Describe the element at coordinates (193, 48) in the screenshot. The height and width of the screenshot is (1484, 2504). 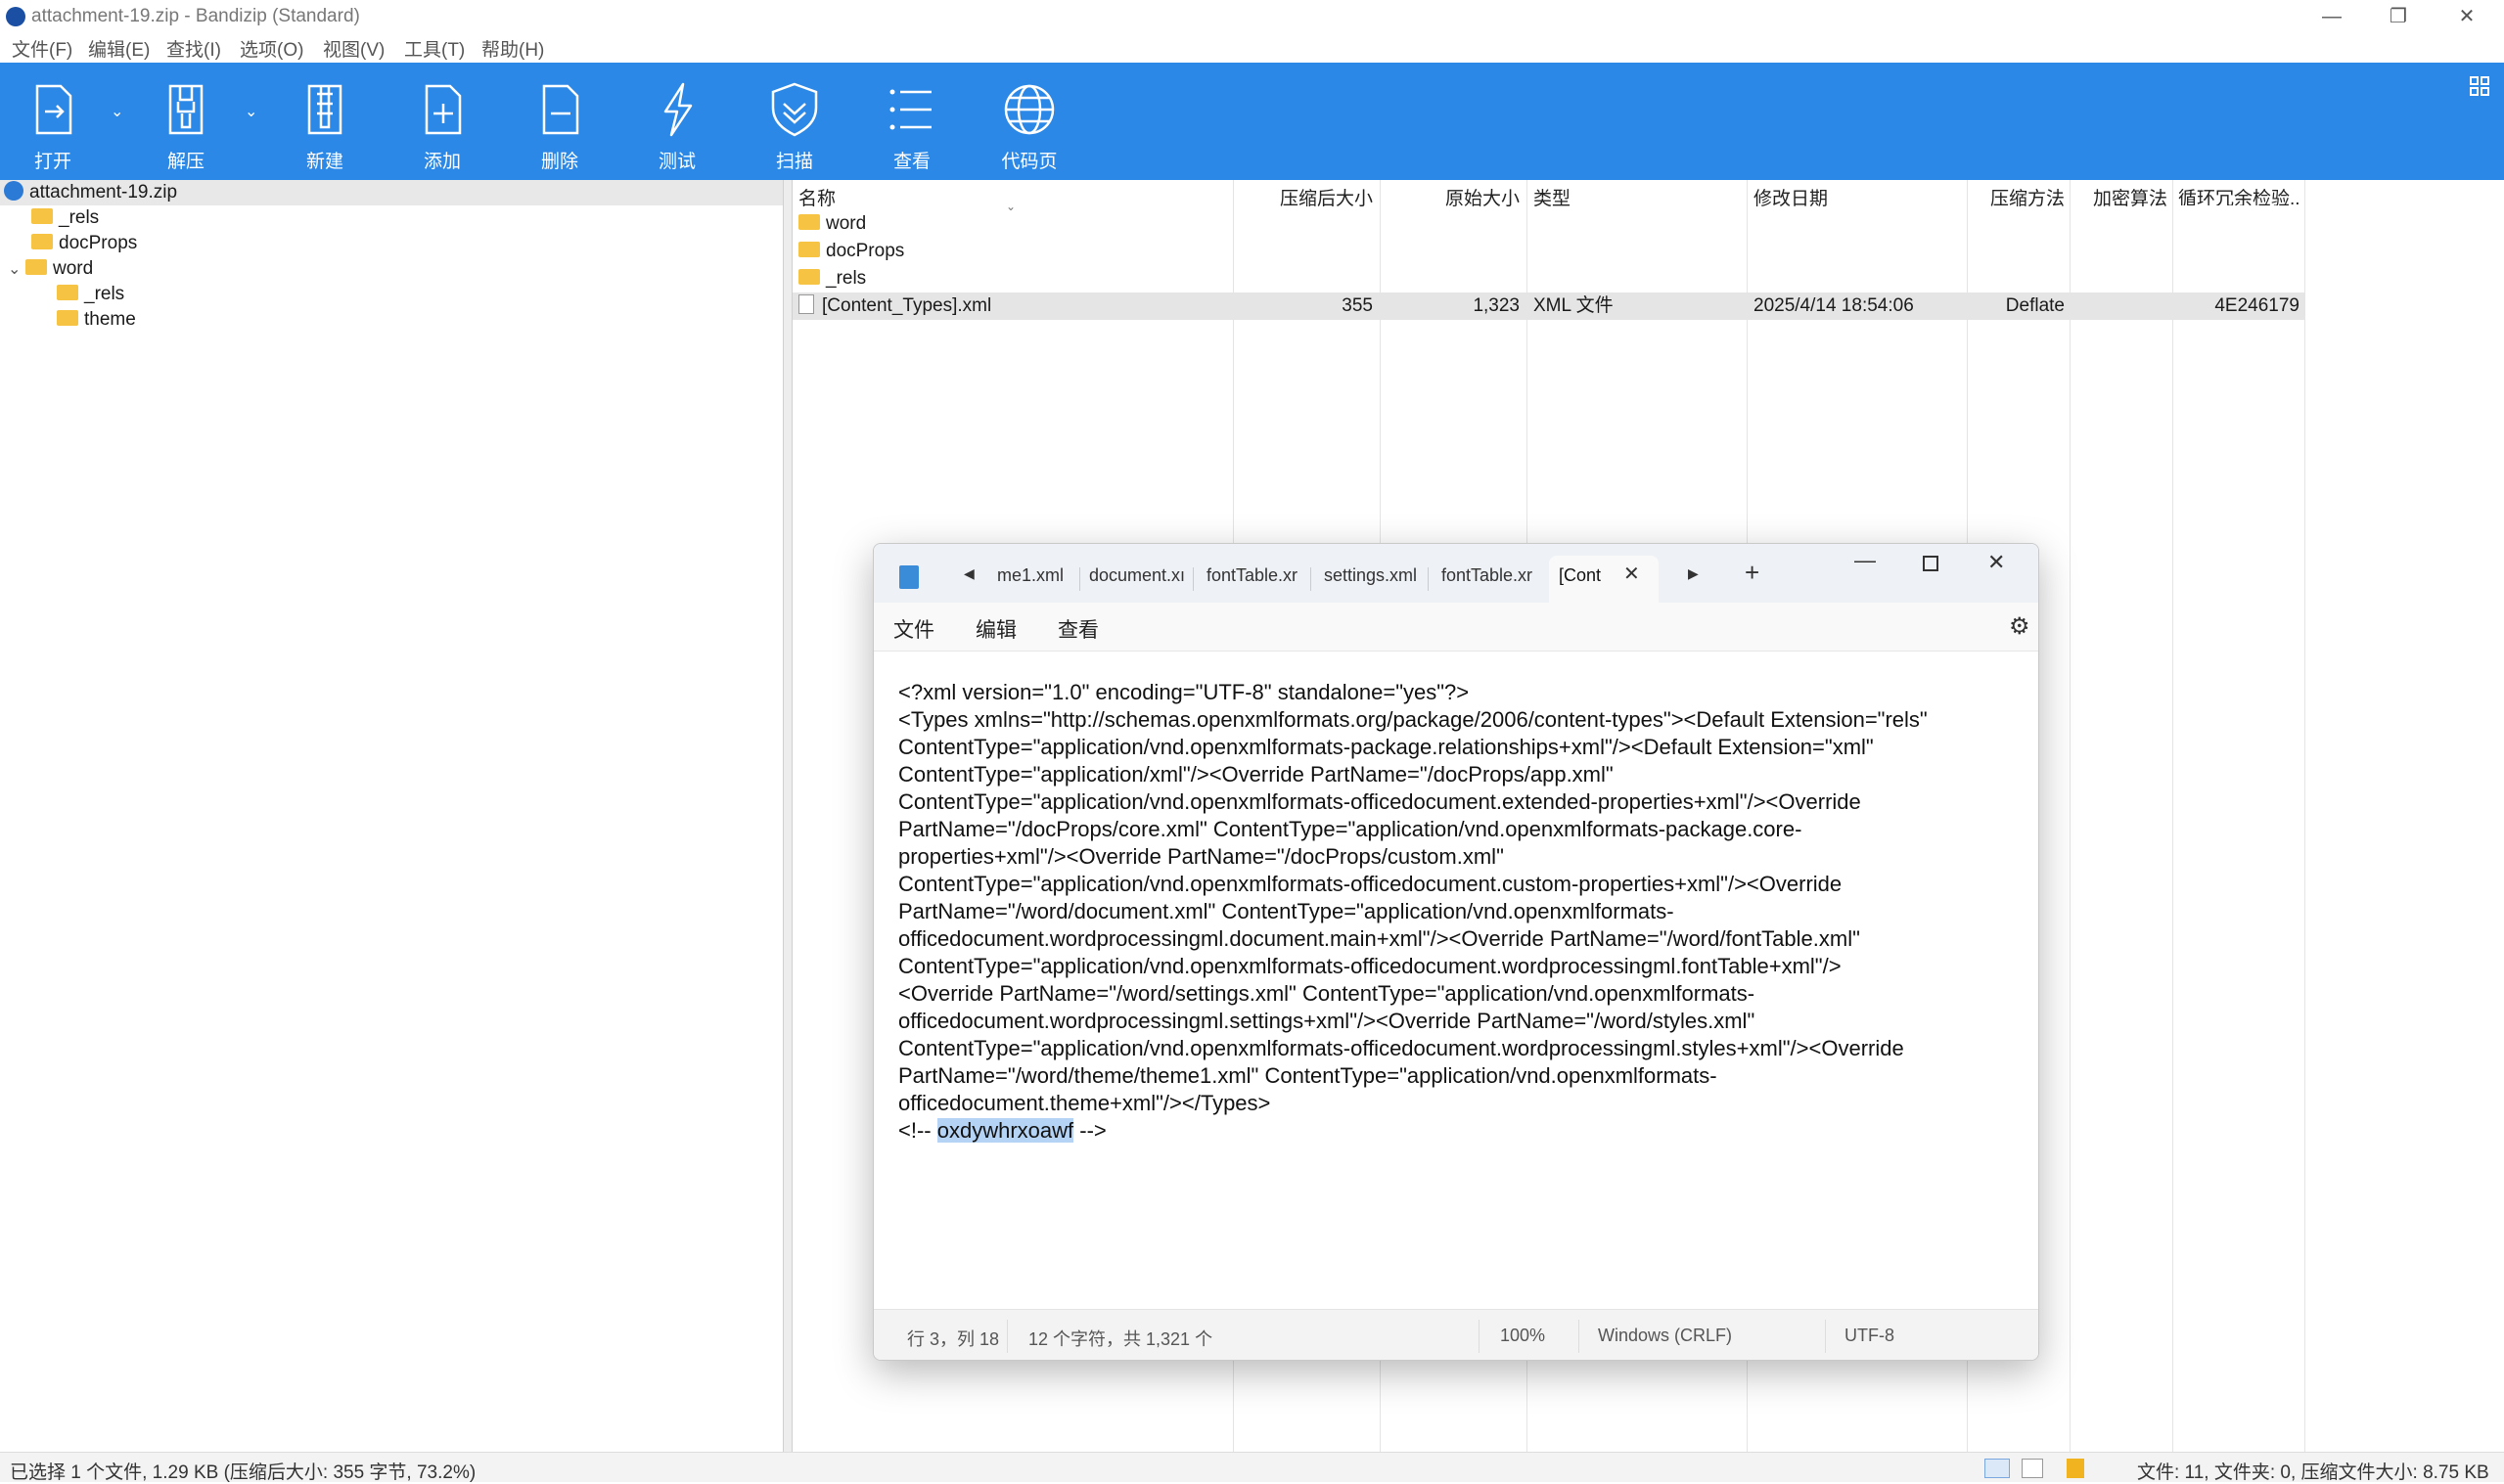
I see `menu-find: 查找(I)` at that location.